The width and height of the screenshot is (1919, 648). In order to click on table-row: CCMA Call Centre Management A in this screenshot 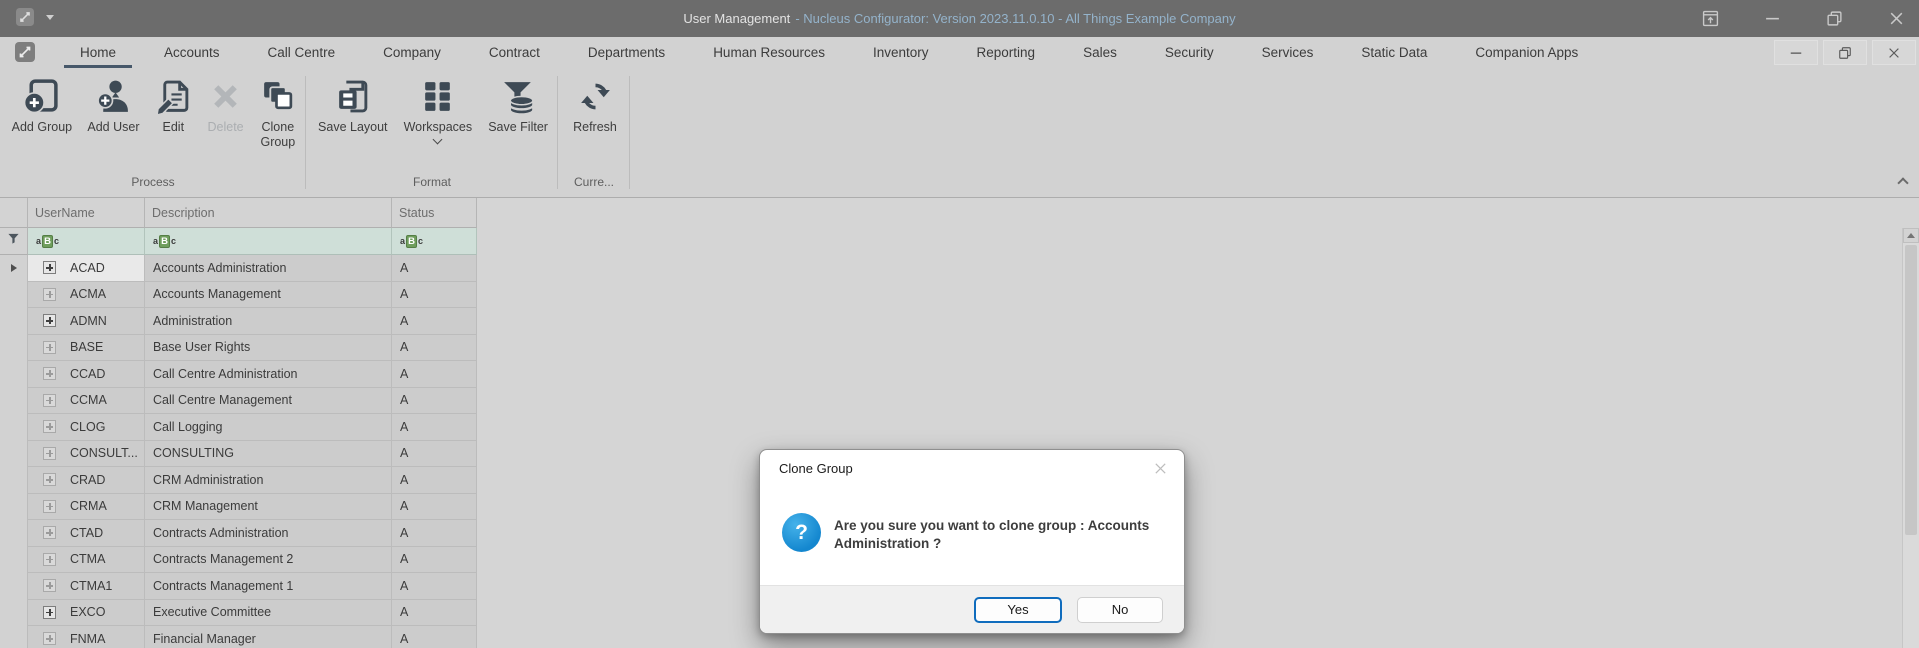, I will do `click(238, 400)`.